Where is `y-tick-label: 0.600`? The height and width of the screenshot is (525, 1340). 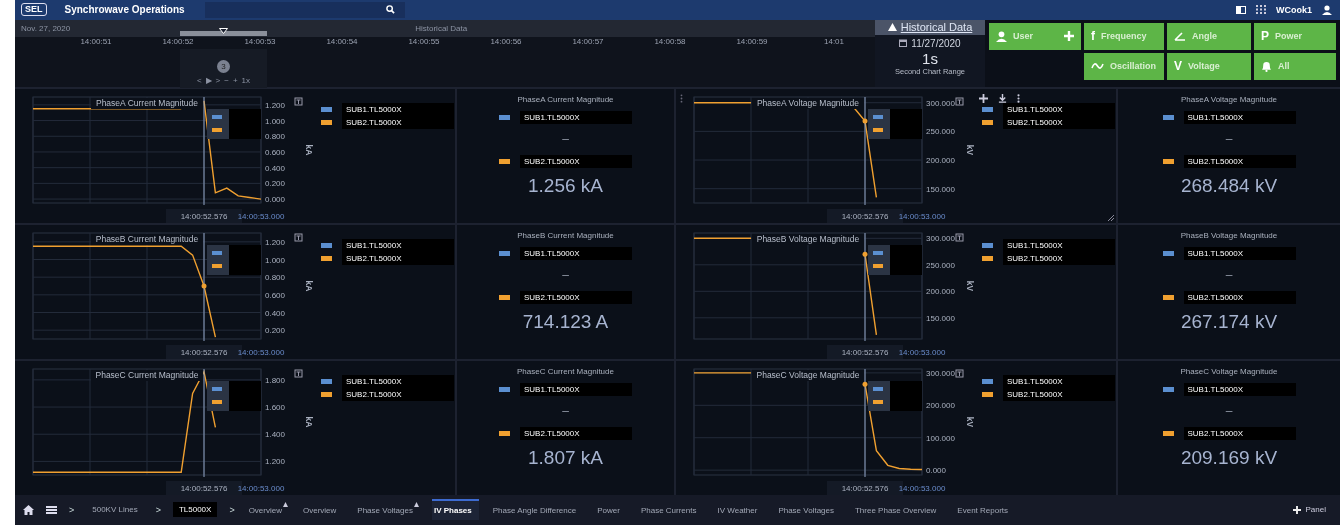 y-tick-label: 0.600 is located at coordinates (275, 295).